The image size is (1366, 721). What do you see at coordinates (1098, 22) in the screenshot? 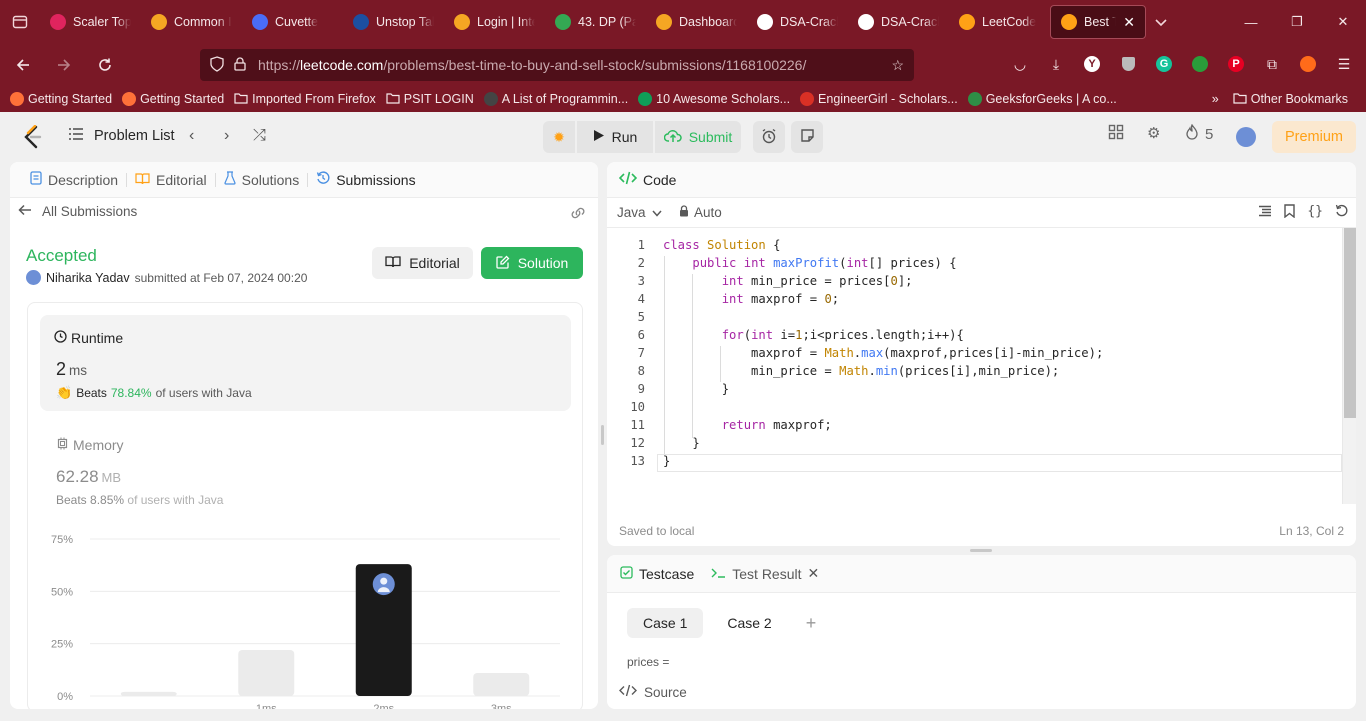
I see `tab-active: Best Time to Buy ✕` at bounding box center [1098, 22].